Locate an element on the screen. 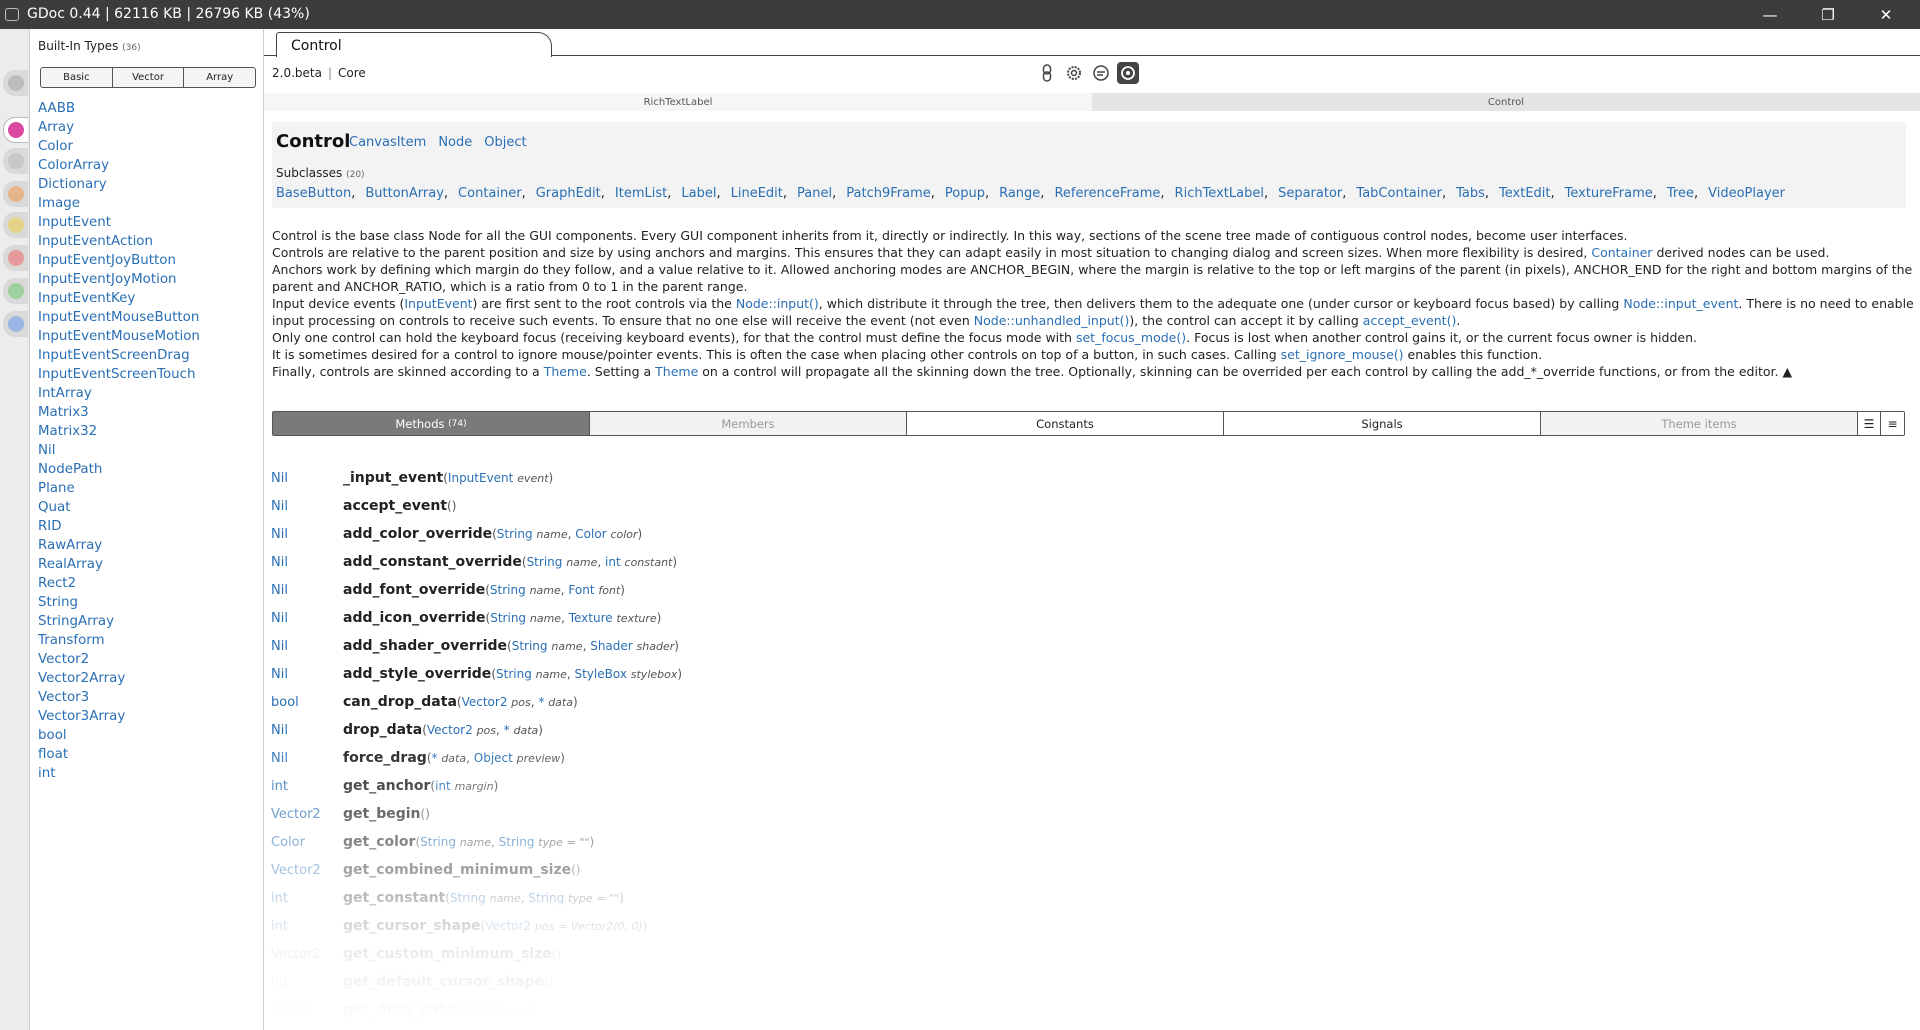 This screenshot has width=1920, height=1030. tab-control: Control is located at coordinates (414, 44).